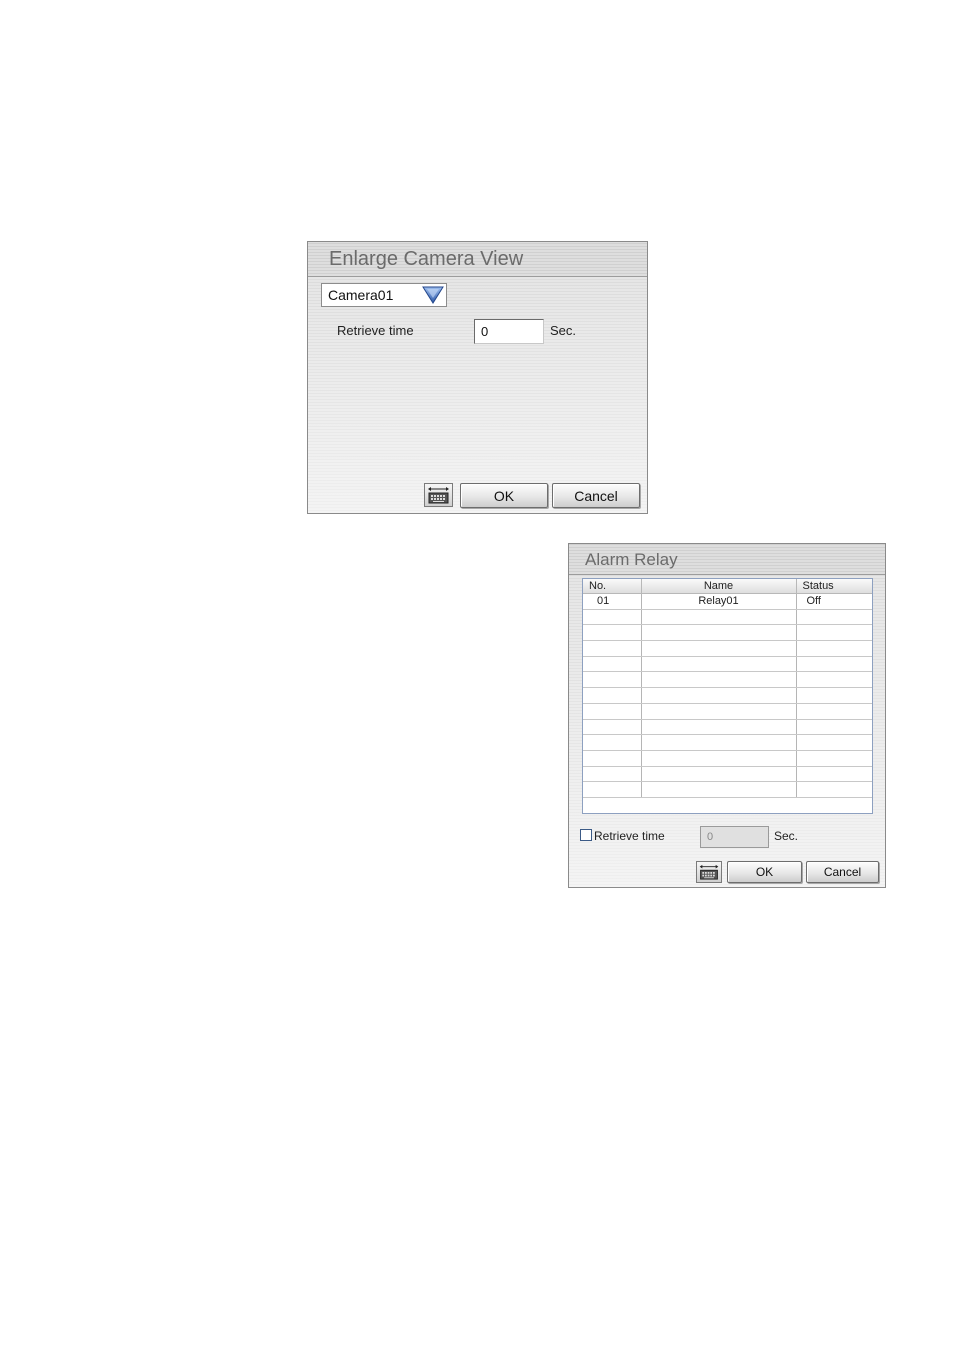 This screenshot has width=954, height=1350. What do you see at coordinates (612, 586) in the screenshot?
I see `column-header-no: No.` at bounding box center [612, 586].